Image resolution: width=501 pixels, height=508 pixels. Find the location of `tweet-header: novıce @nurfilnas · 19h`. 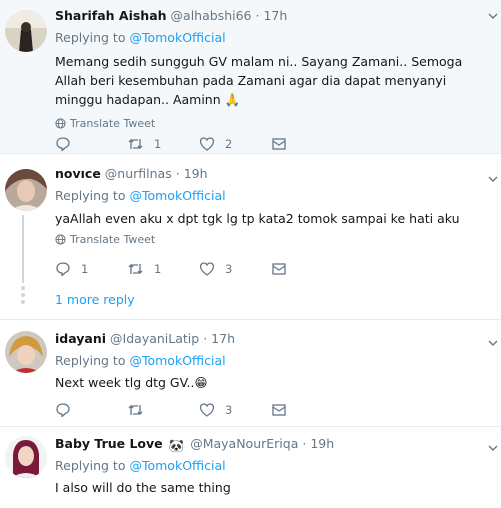

tweet-header: novıce @nurfilnas · 19h is located at coordinates (265, 174).